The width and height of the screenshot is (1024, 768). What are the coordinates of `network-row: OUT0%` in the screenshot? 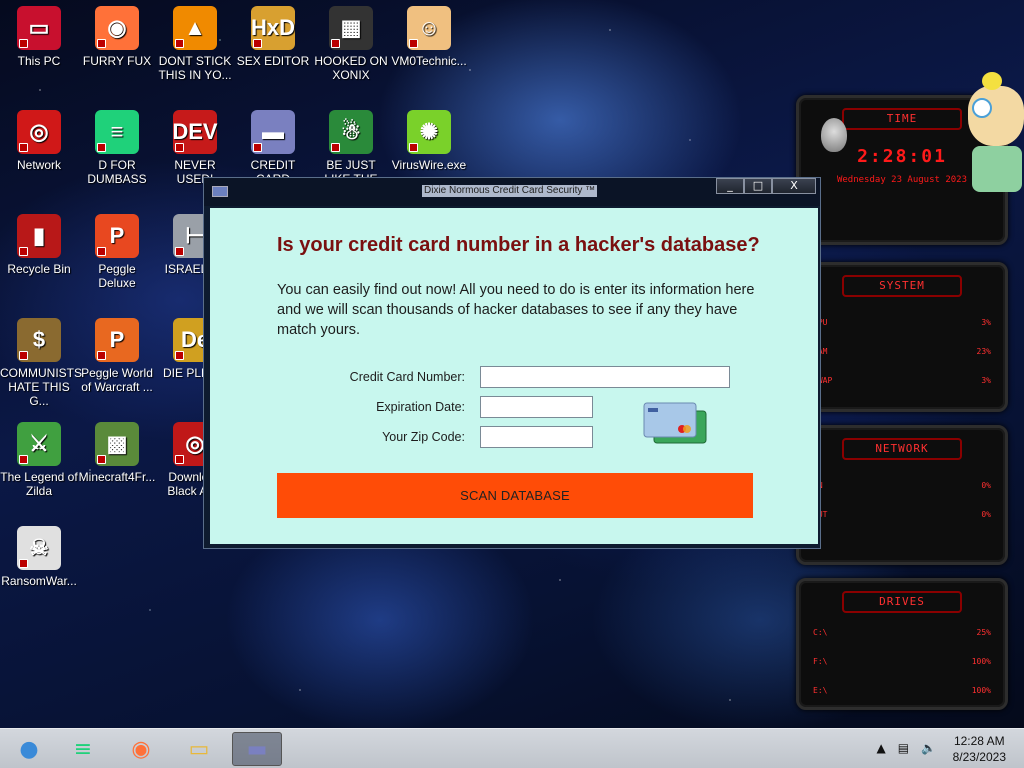 It's located at (902, 514).